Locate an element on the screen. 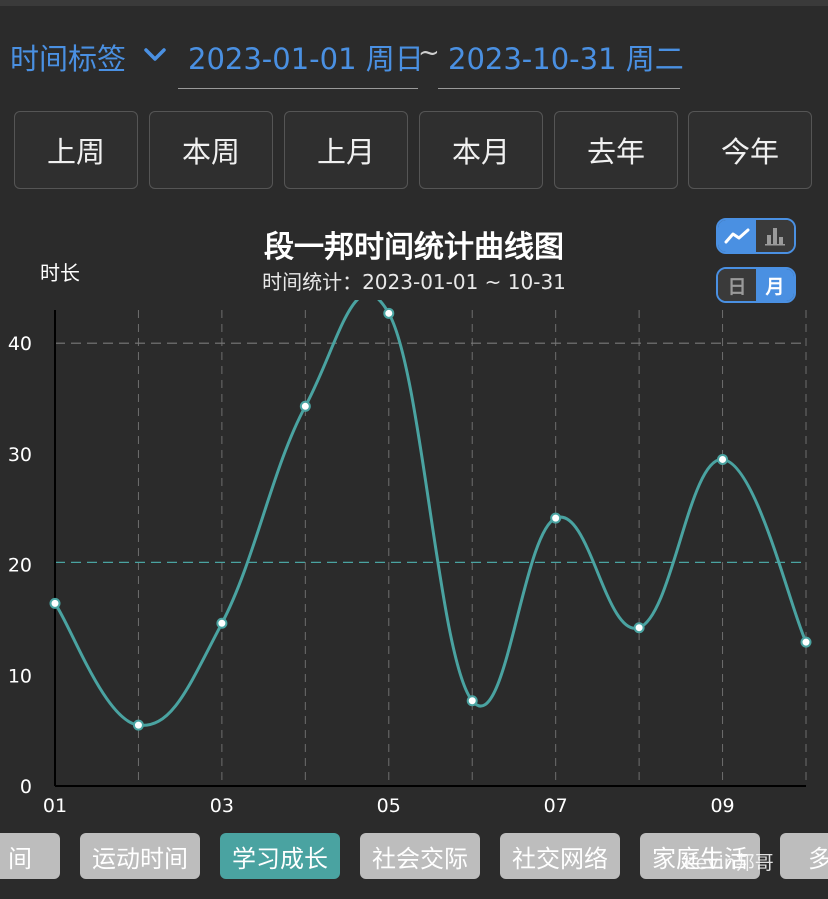 This screenshot has height=899, width=828. last-year-button: 去年 is located at coordinates (616, 150).